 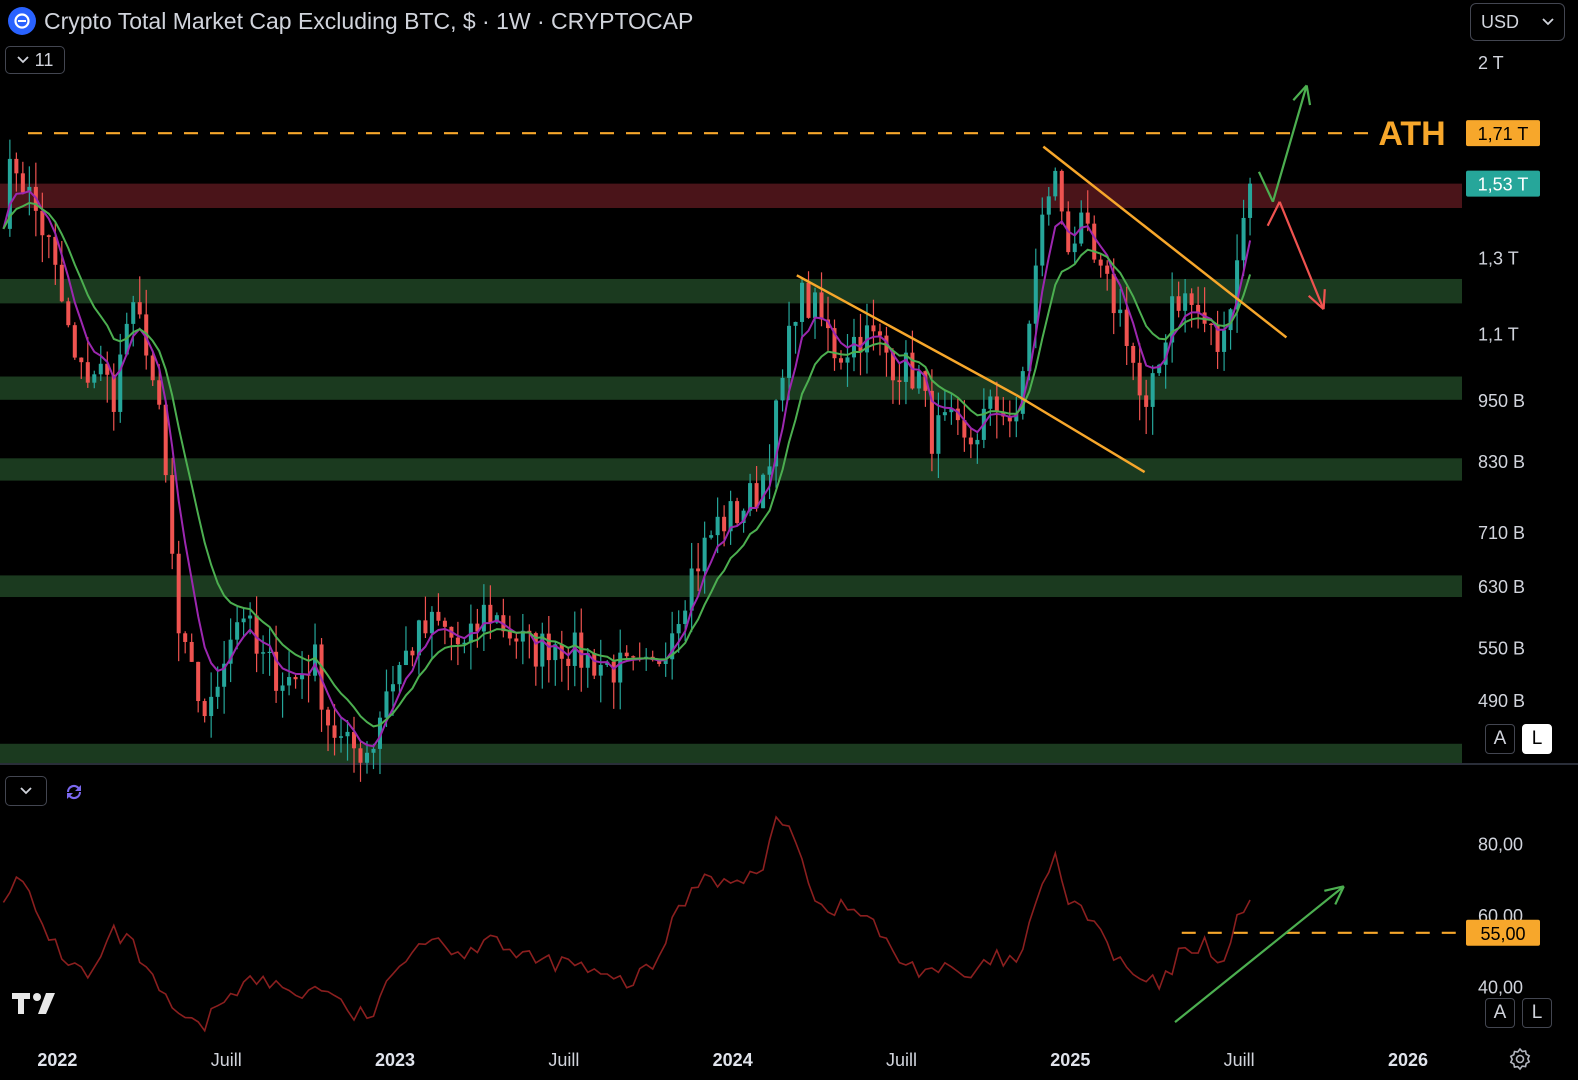 What do you see at coordinates (26, 791) in the screenshot?
I see `rsi-pane-collapse-button` at bounding box center [26, 791].